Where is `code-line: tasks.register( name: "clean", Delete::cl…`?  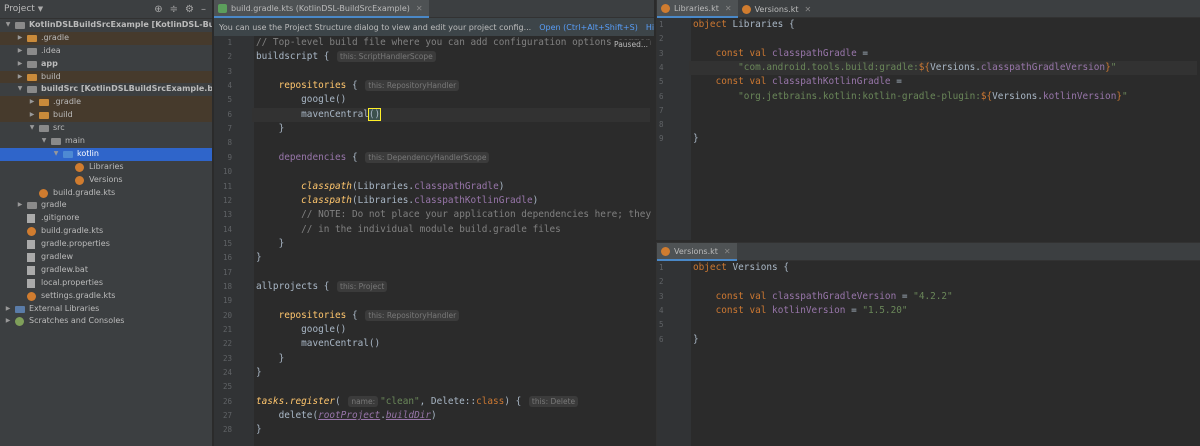
code-line: tasks.register( name: "clean", Delete::cl… is located at coordinates (418, 402).